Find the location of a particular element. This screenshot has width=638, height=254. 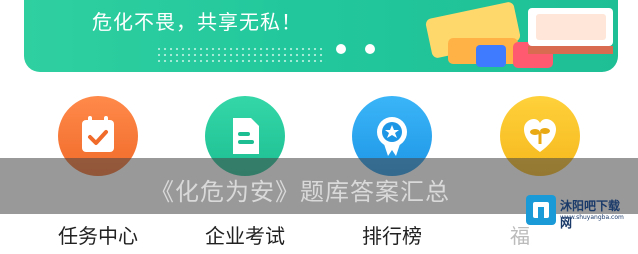

banner-slogan: 危化不畏，共享无私！ is located at coordinates (197, 22).